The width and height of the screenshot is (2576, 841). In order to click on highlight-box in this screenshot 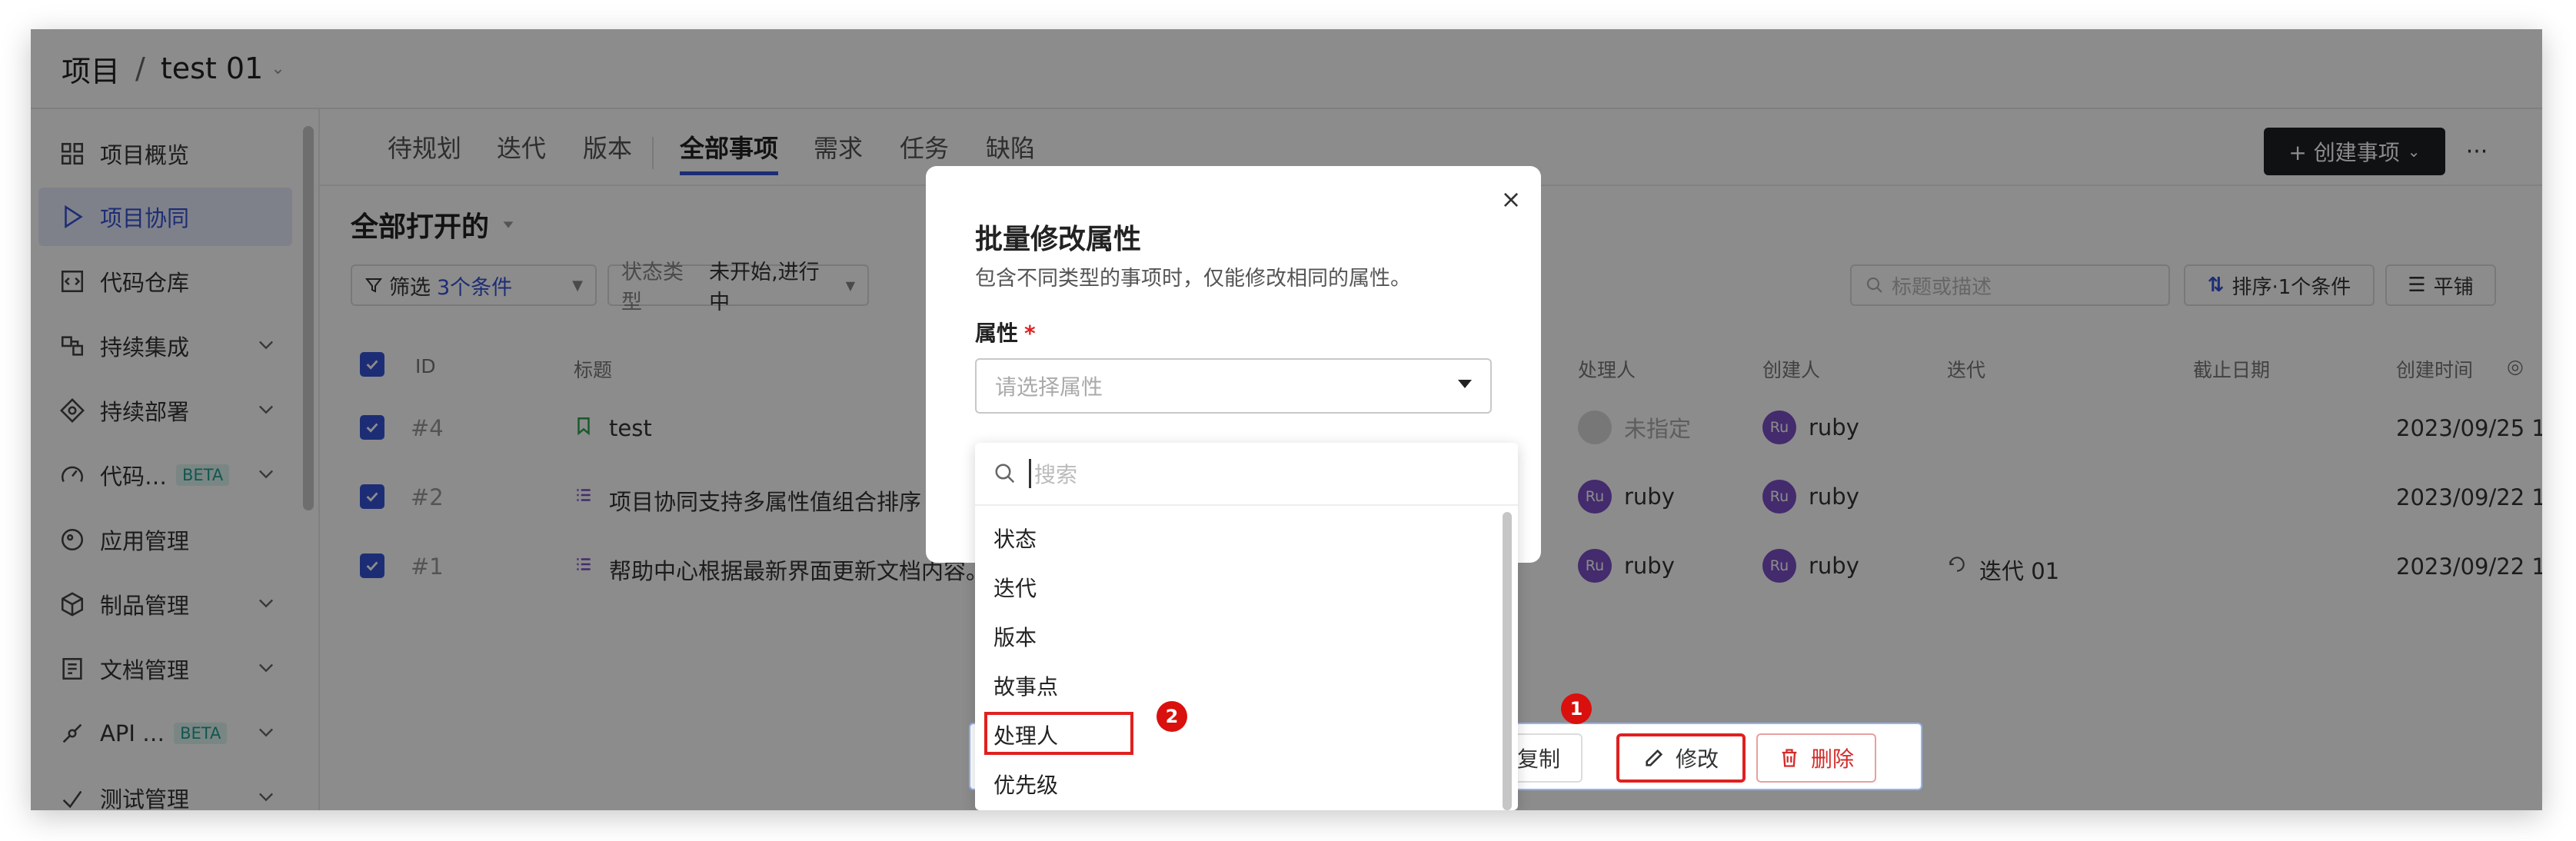, I will do `click(1058, 733)`.